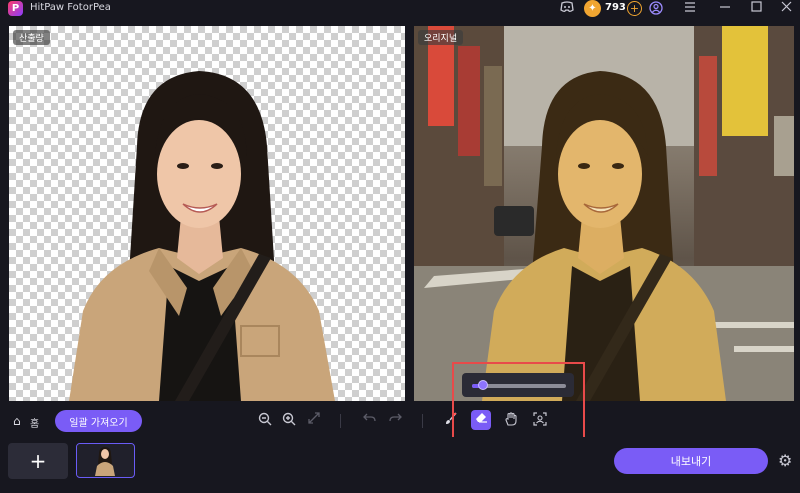 The image size is (800, 493). Describe the element at coordinates (17, 421) in the screenshot. I see `home-icon: ⌂` at that location.